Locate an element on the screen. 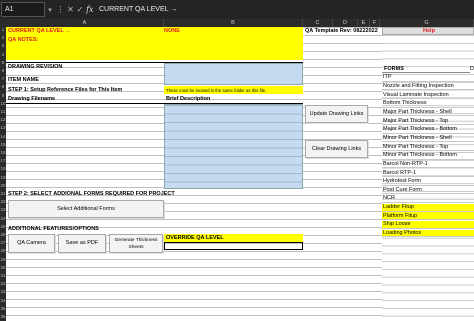  select-additional-forms-button: Select Additional Forms is located at coordinates (86, 209).